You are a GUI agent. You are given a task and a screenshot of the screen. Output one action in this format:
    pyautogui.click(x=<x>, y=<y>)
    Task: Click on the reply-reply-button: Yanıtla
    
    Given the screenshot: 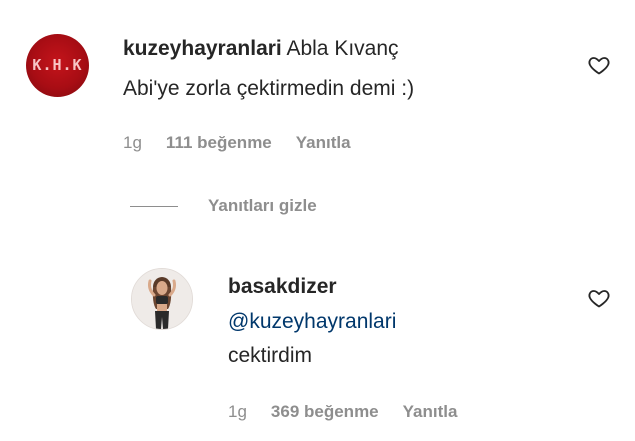 What is the action you would take?
    pyautogui.click(x=430, y=412)
    